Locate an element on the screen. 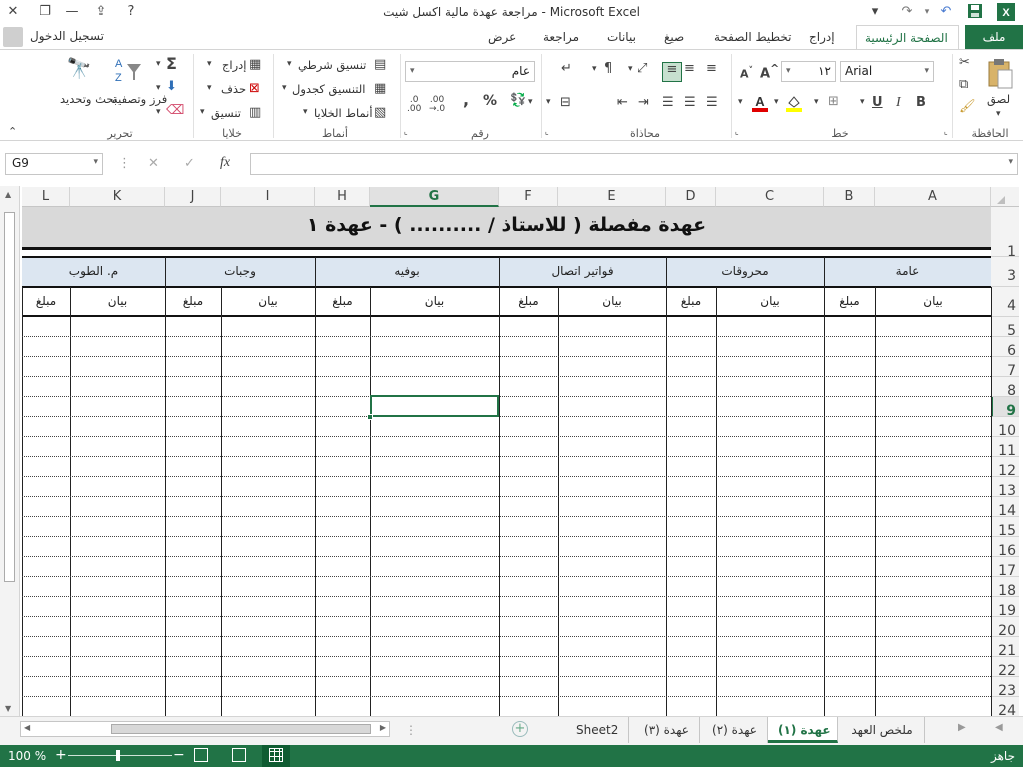  subheader-f: مبلغ is located at coordinates (528, 301).